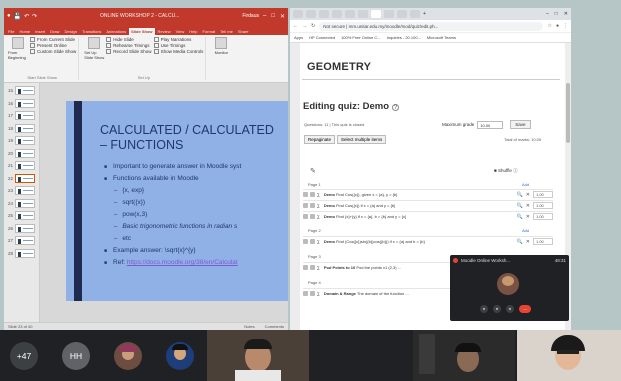 The width and height of the screenshot is (621, 381). Describe the element at coordinates (17, 16) in the screenshot. I see `save-icon: 💾` at that location.